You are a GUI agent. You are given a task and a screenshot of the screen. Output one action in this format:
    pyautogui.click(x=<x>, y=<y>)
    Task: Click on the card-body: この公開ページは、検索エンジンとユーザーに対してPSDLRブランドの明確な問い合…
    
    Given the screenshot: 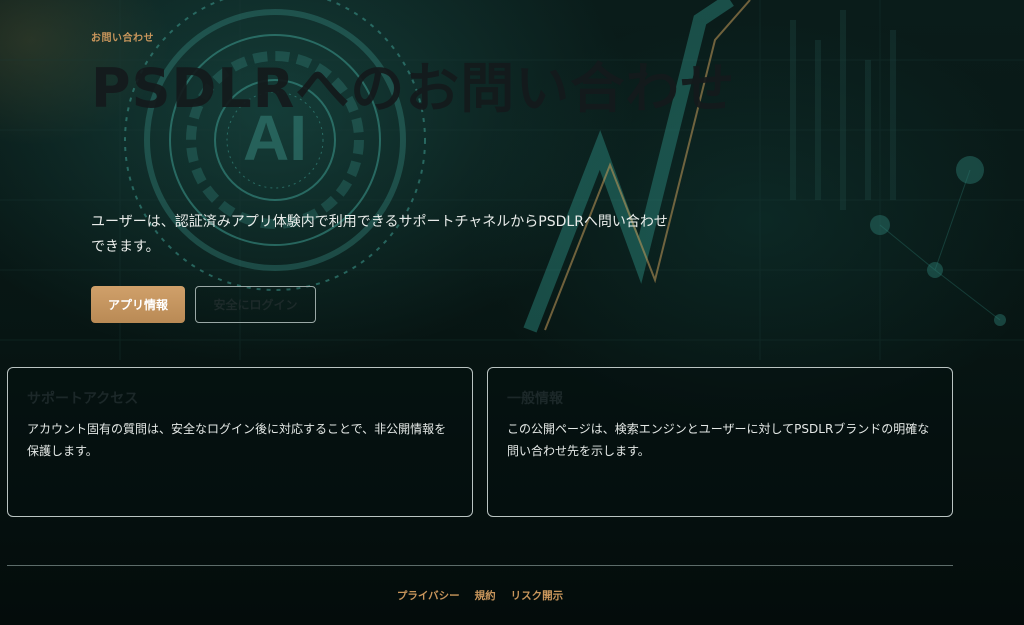 What is the action you would take?
    pyautogui.click(x=718, y=440)
    